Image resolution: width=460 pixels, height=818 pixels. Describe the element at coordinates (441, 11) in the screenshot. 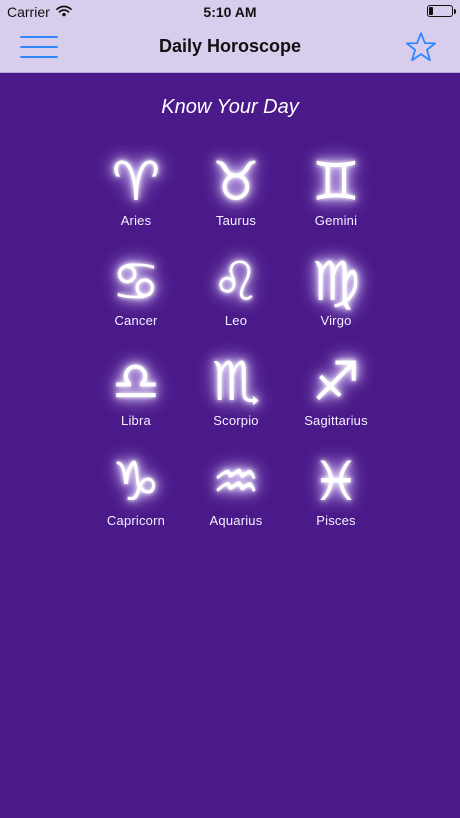

I see `battery-icon` at that location.